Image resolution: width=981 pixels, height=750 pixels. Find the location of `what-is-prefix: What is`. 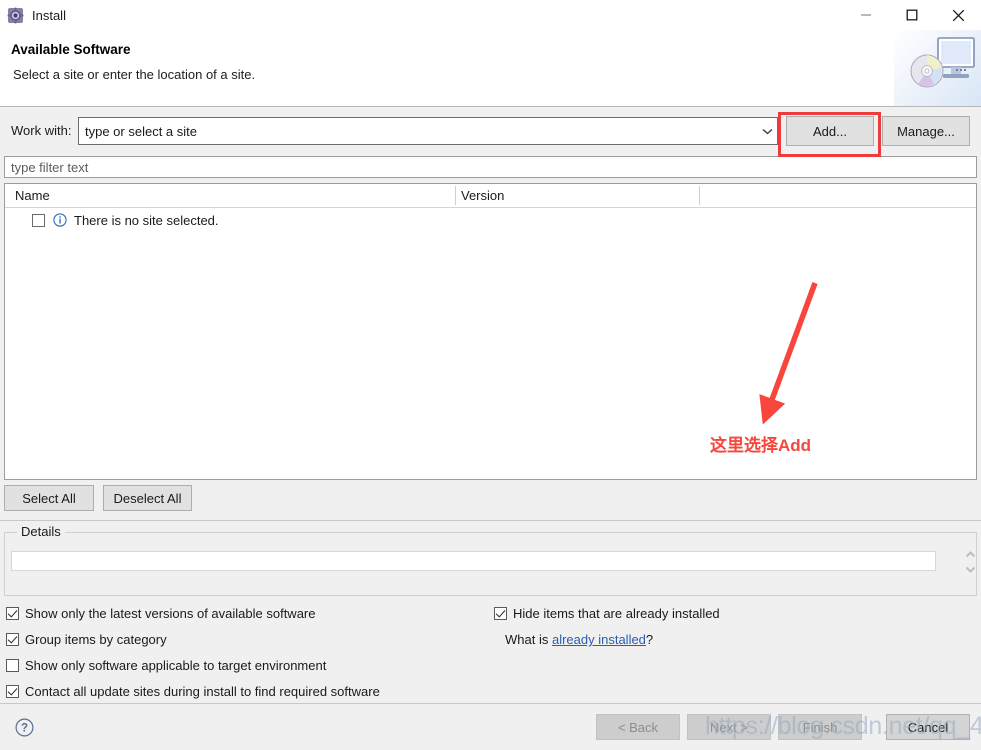

what-is-prefix: What is is located at coordinates (528, 639).